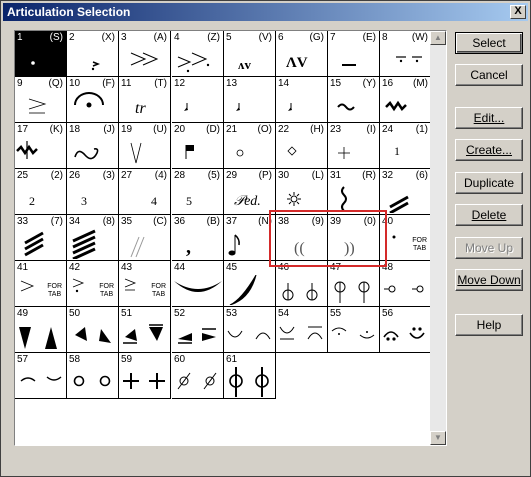 The width and height of the screenshot is (531, 477). I want to click on articulation-cell-22: 22 (H), so click(302, 146).